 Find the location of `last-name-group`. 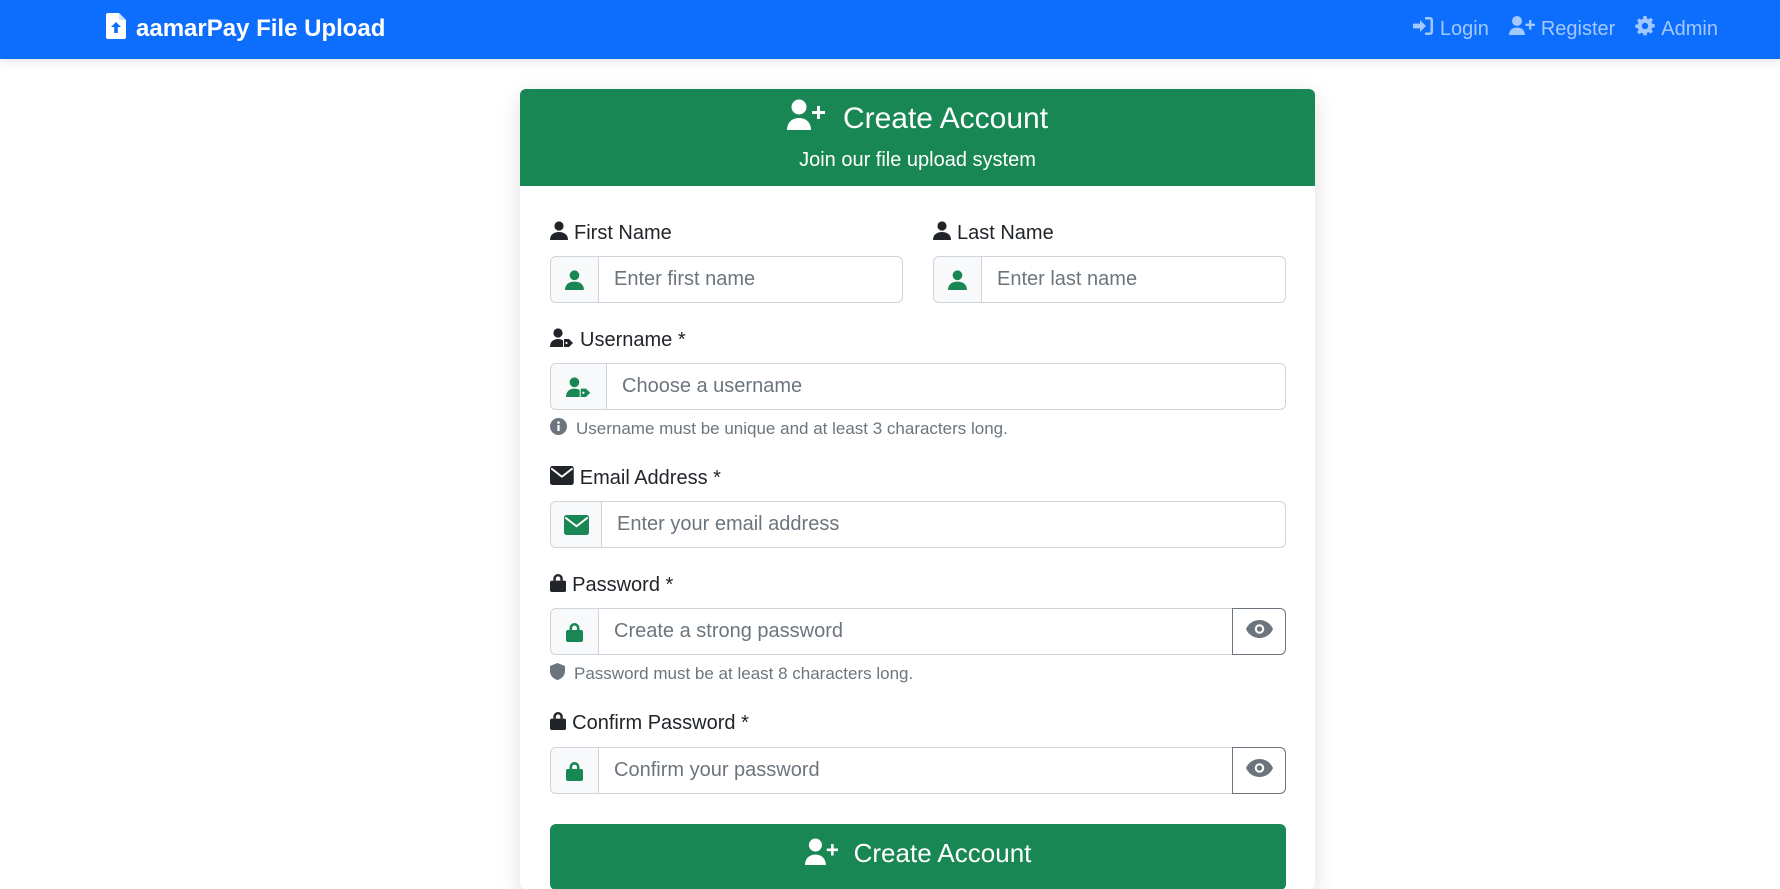

last-name-group is located at coordinates (1109, 279).